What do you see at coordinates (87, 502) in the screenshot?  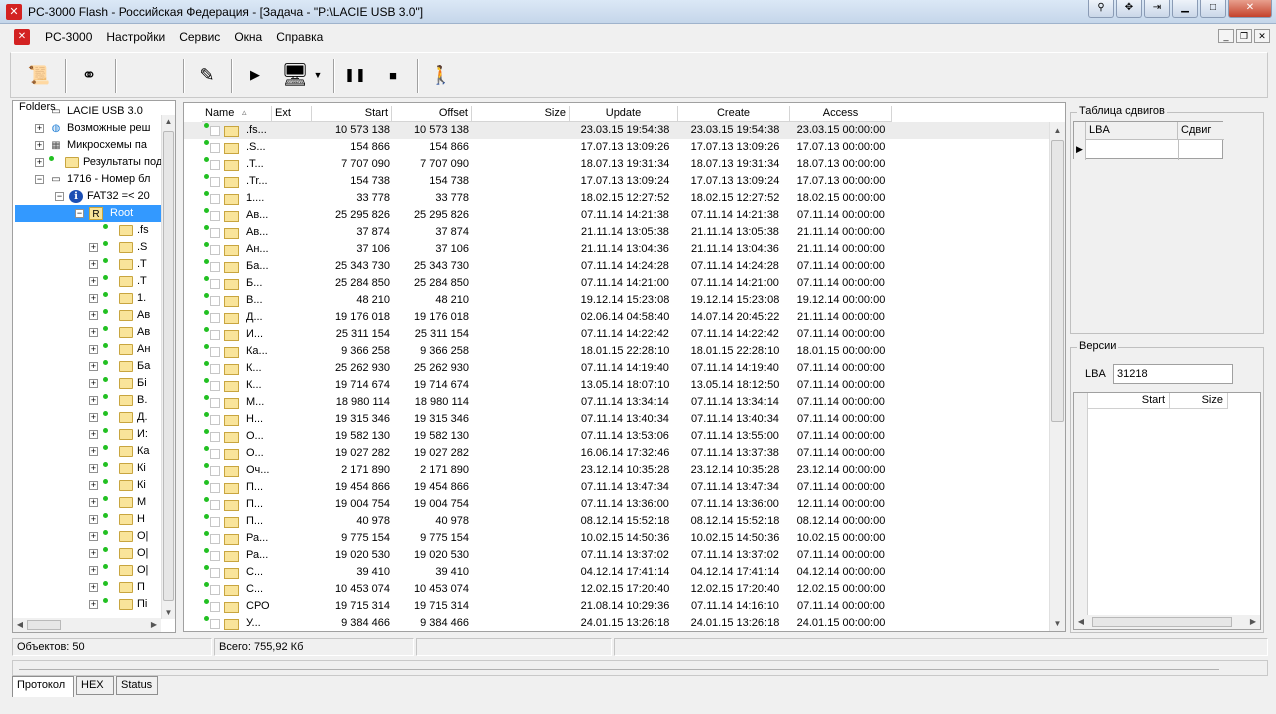 I see `tree-item: + М` at bounding box center [87, 502].